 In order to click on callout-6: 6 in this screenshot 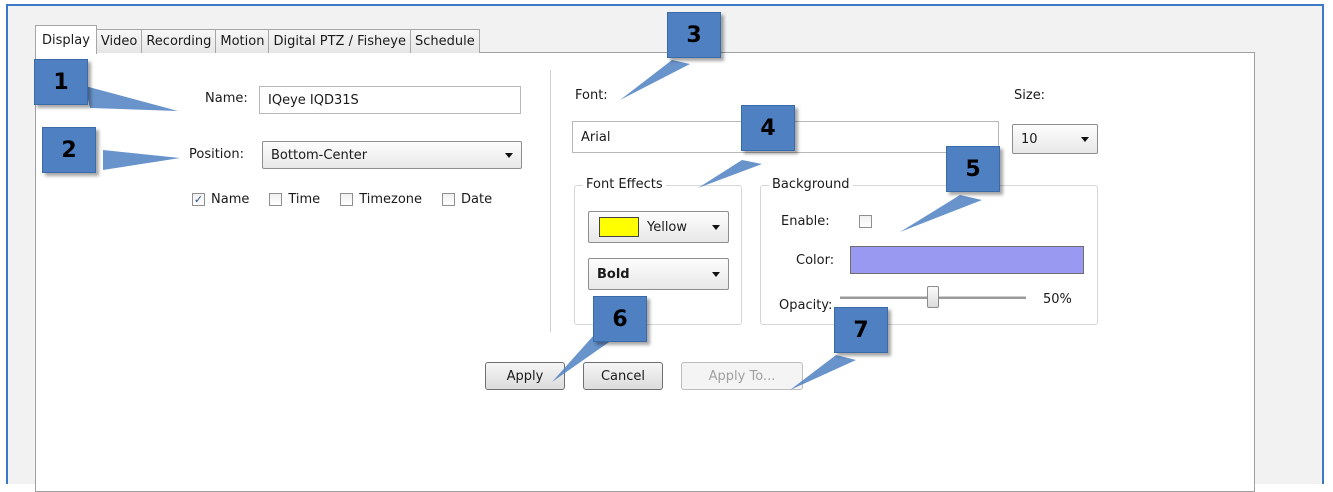, I will do `click(620, 319)`.